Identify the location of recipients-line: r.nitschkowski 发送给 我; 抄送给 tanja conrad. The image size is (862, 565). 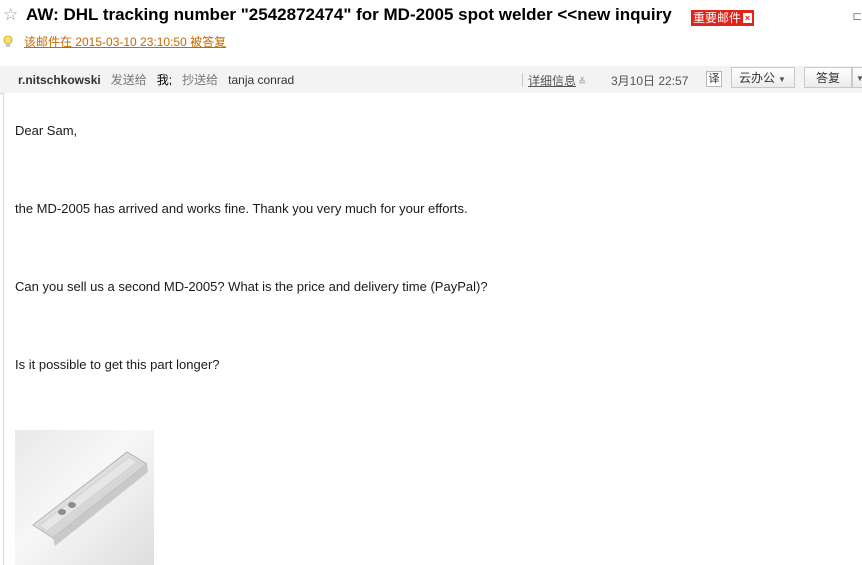
(156, 80).